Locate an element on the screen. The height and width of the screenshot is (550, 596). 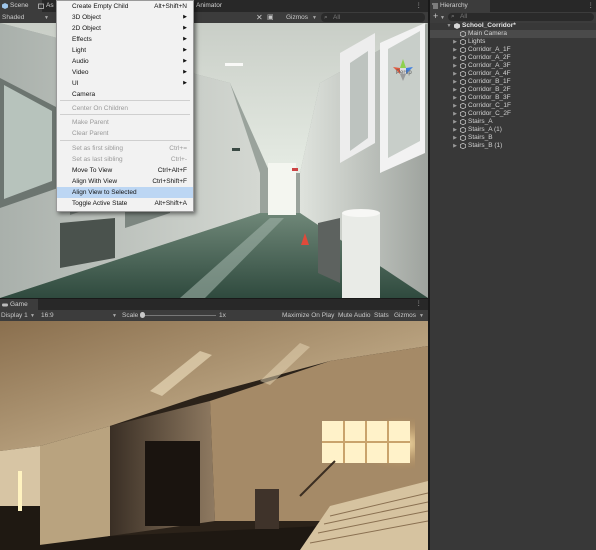
tab-animator-label: Animator is located at coordinates (209, 5).